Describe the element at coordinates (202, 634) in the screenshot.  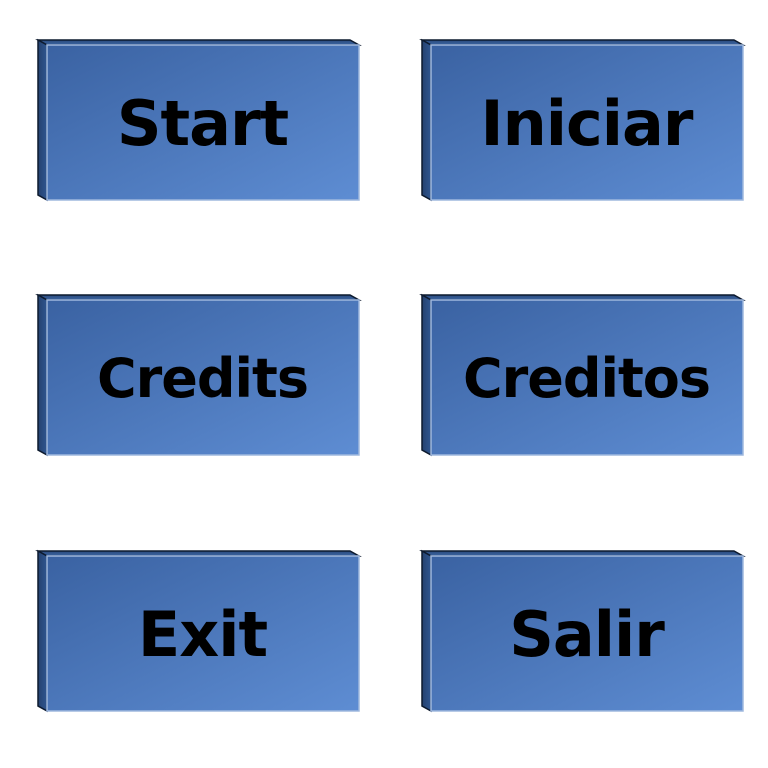
I see `exit-button-label: Exit` at that location.